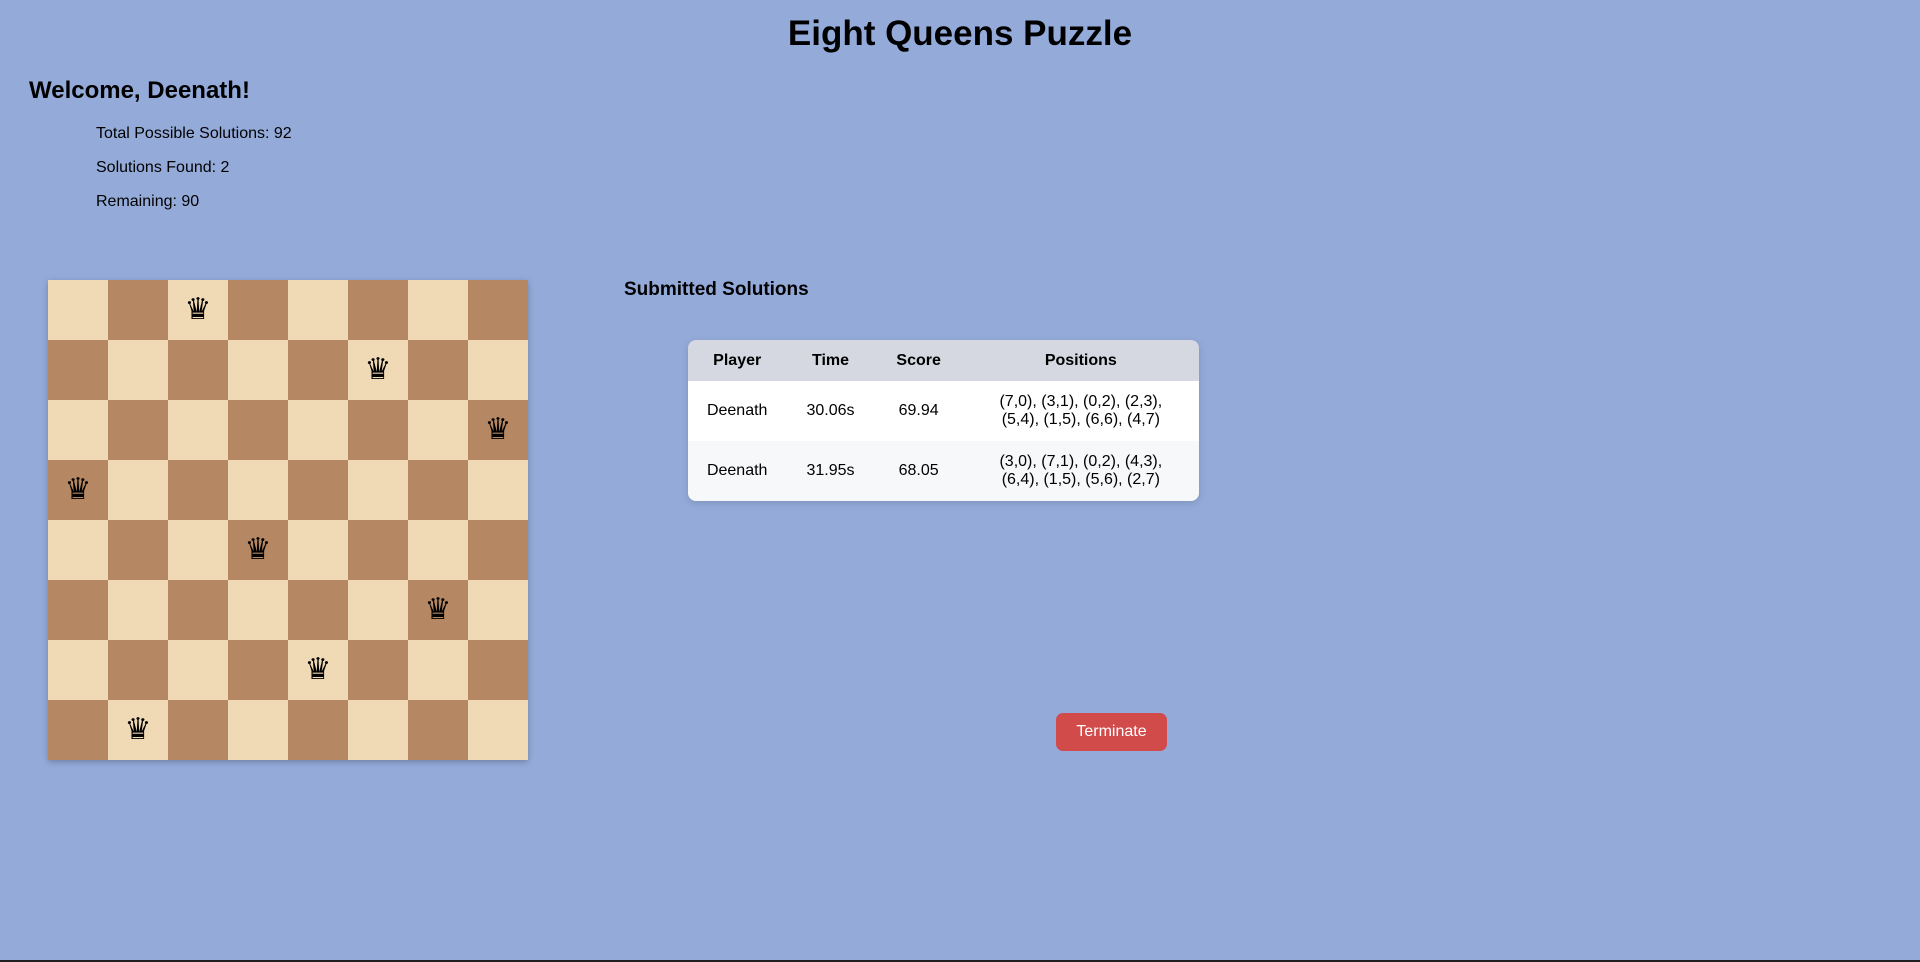 The height and width of the screenshot is (962, 1920). What do you see at coordinates (918, 360) in the screenshot?
I see `column-header-score: Score` at bounding box center [918, 360].